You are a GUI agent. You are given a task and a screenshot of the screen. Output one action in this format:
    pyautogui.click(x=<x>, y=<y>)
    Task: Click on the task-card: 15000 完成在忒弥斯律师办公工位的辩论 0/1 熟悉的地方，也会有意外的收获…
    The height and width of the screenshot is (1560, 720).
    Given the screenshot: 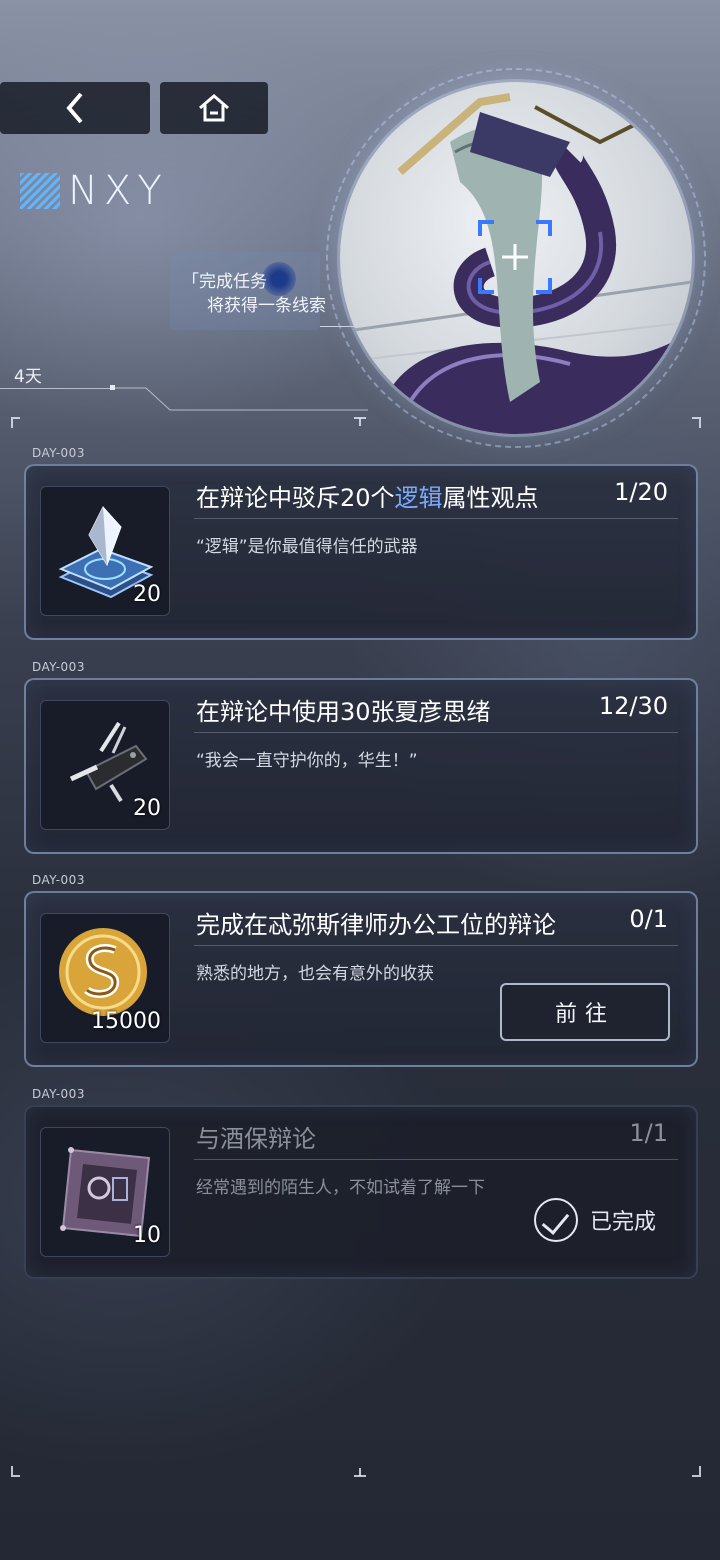 What is the action you would take?
    pyautogui.click(x=361, y=979)
    